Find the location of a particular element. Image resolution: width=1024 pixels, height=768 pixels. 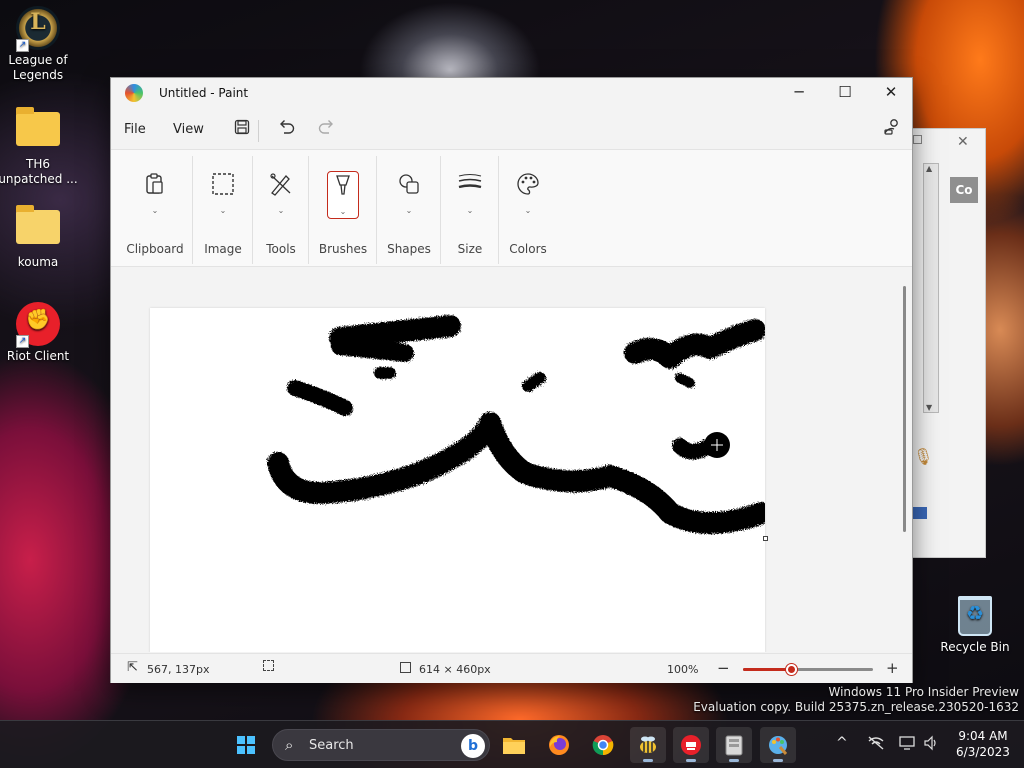

scroll-up-icon: ▲ is located at coordinates (929, 168).